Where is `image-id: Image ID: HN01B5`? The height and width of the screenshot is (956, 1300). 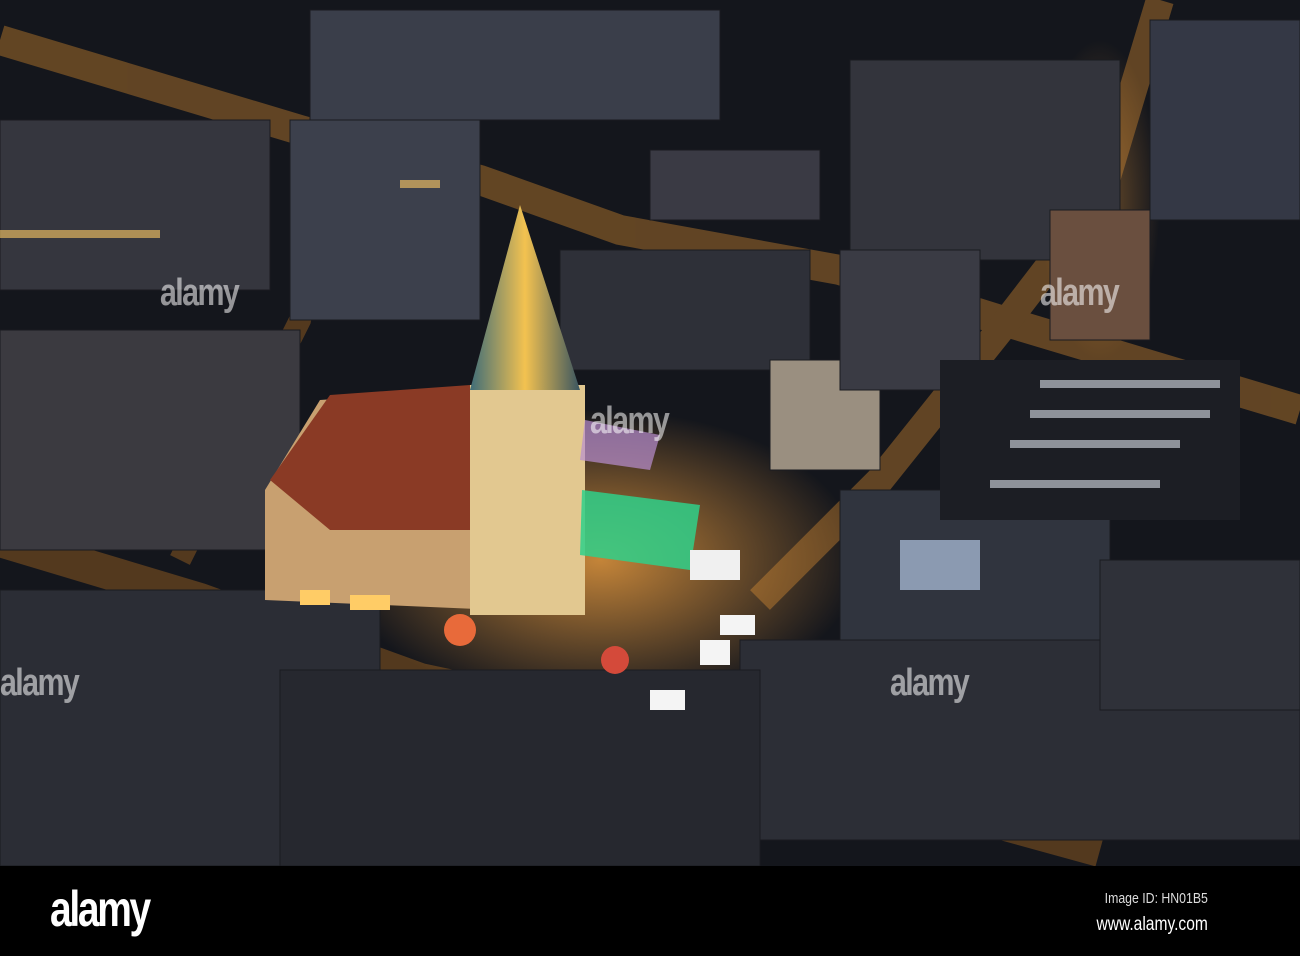 image-id: Image ID: HN01B5 is located at coordinates (1156, 898).